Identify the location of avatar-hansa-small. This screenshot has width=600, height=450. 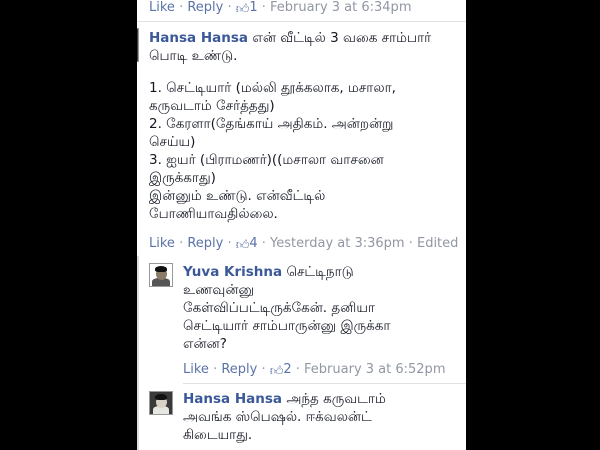
(161, 403).